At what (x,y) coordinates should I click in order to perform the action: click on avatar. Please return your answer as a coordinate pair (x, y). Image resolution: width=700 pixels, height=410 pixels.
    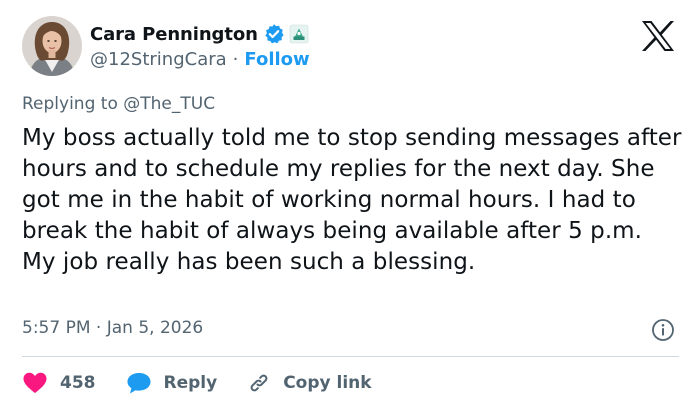
    Looking at the image, I should click on (52, 46).